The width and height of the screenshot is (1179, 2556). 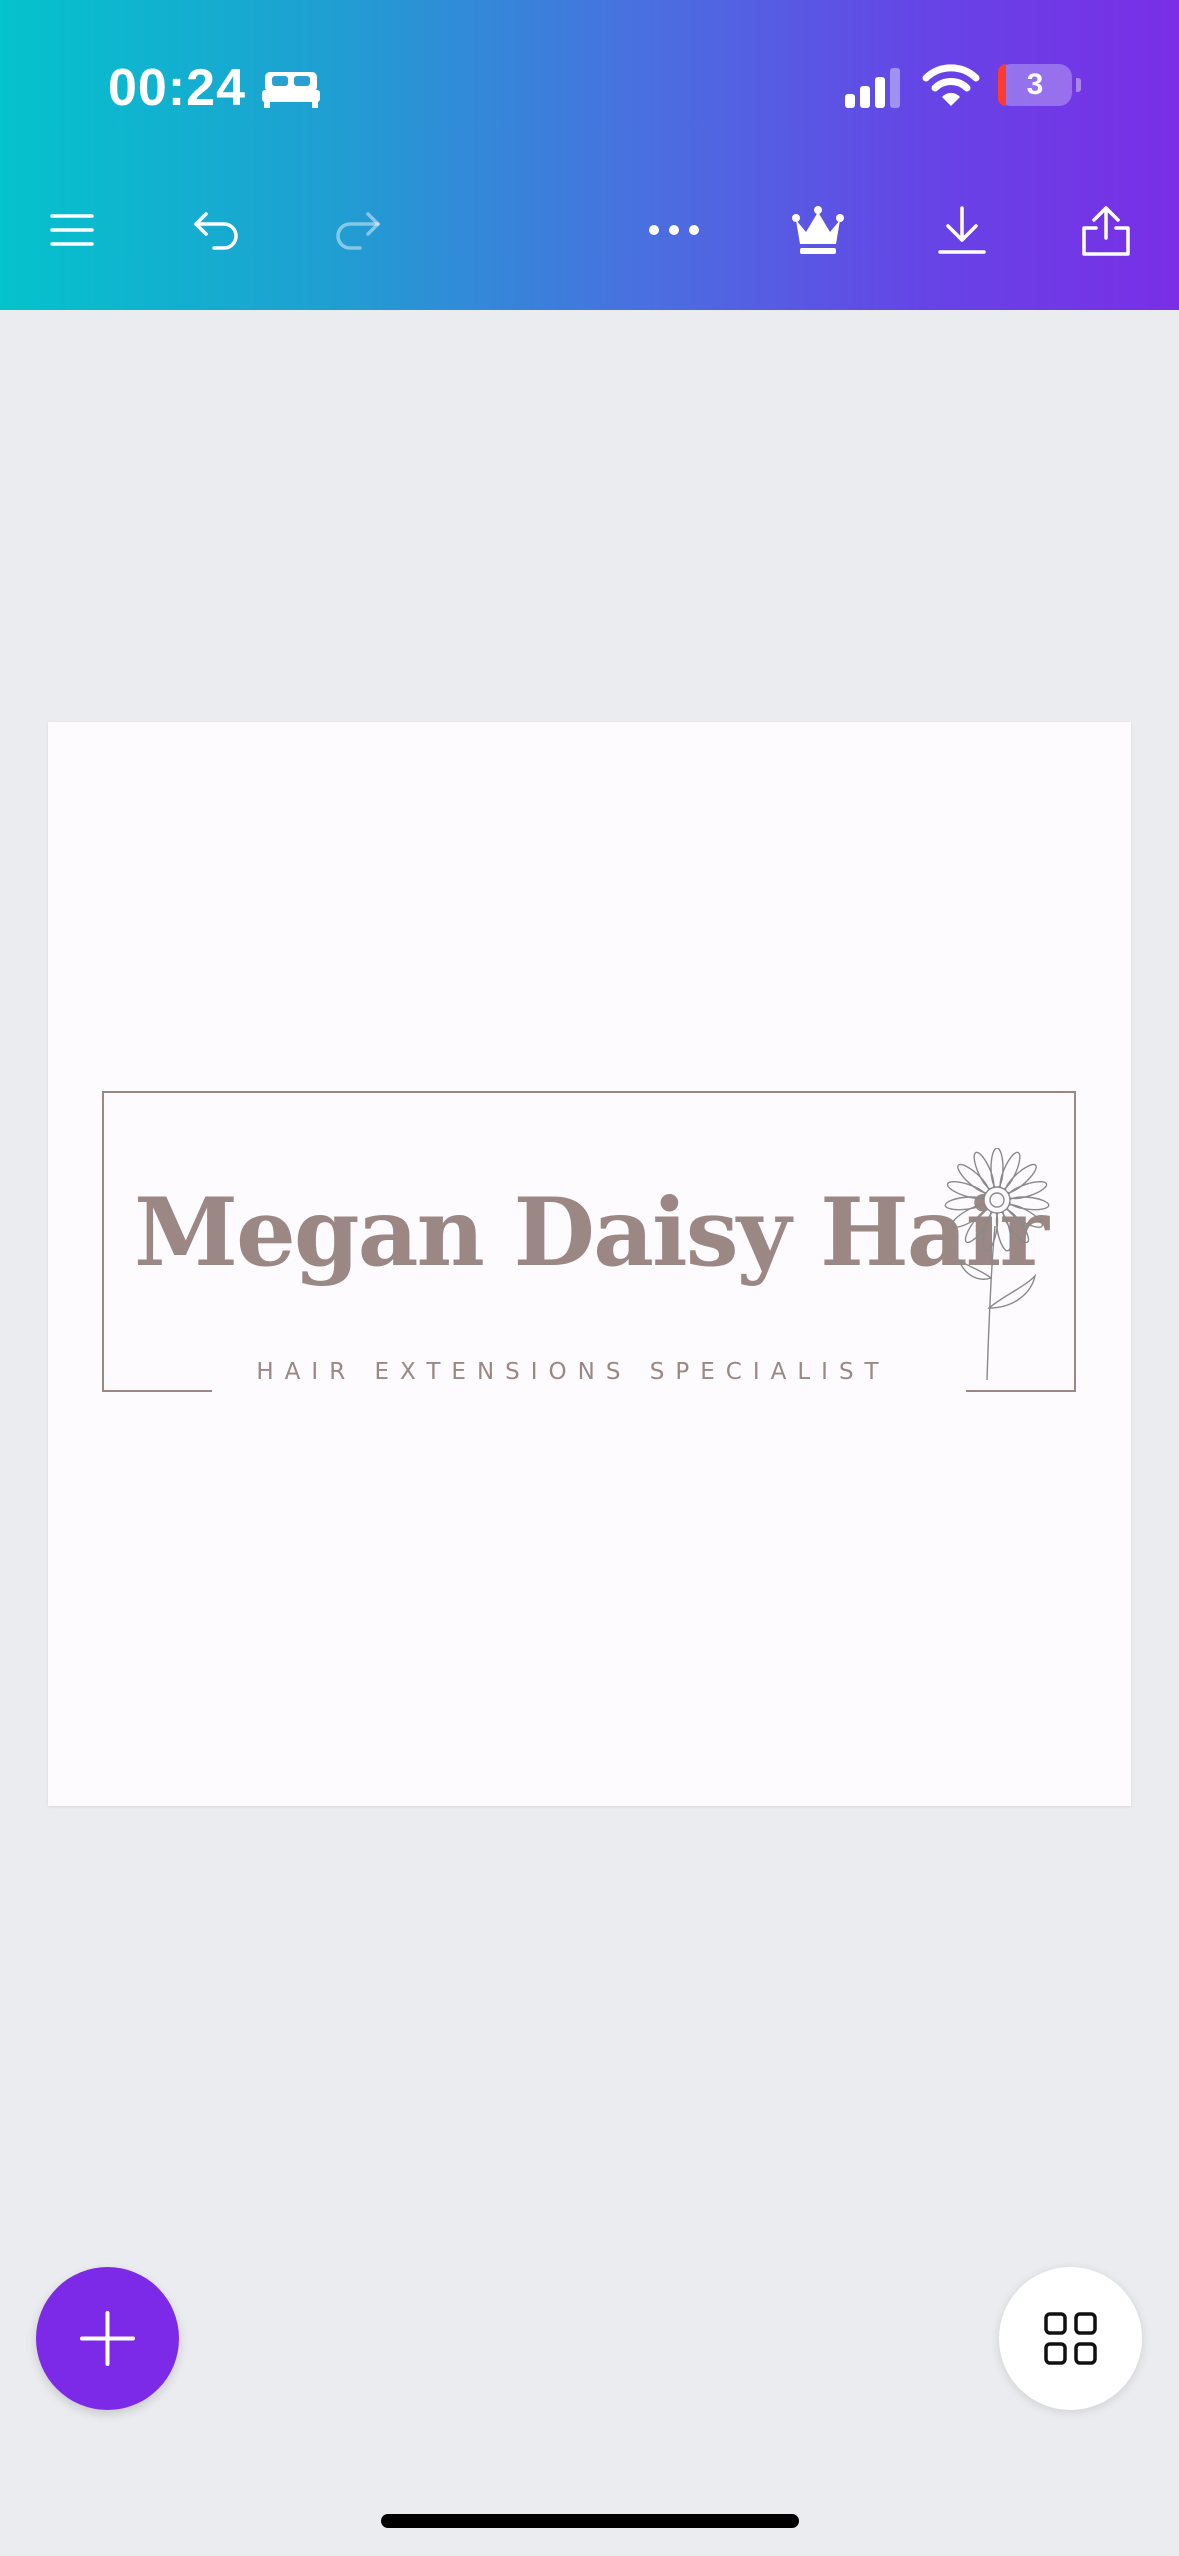 I want to click on crown-icon, so click(x=818, y=230).